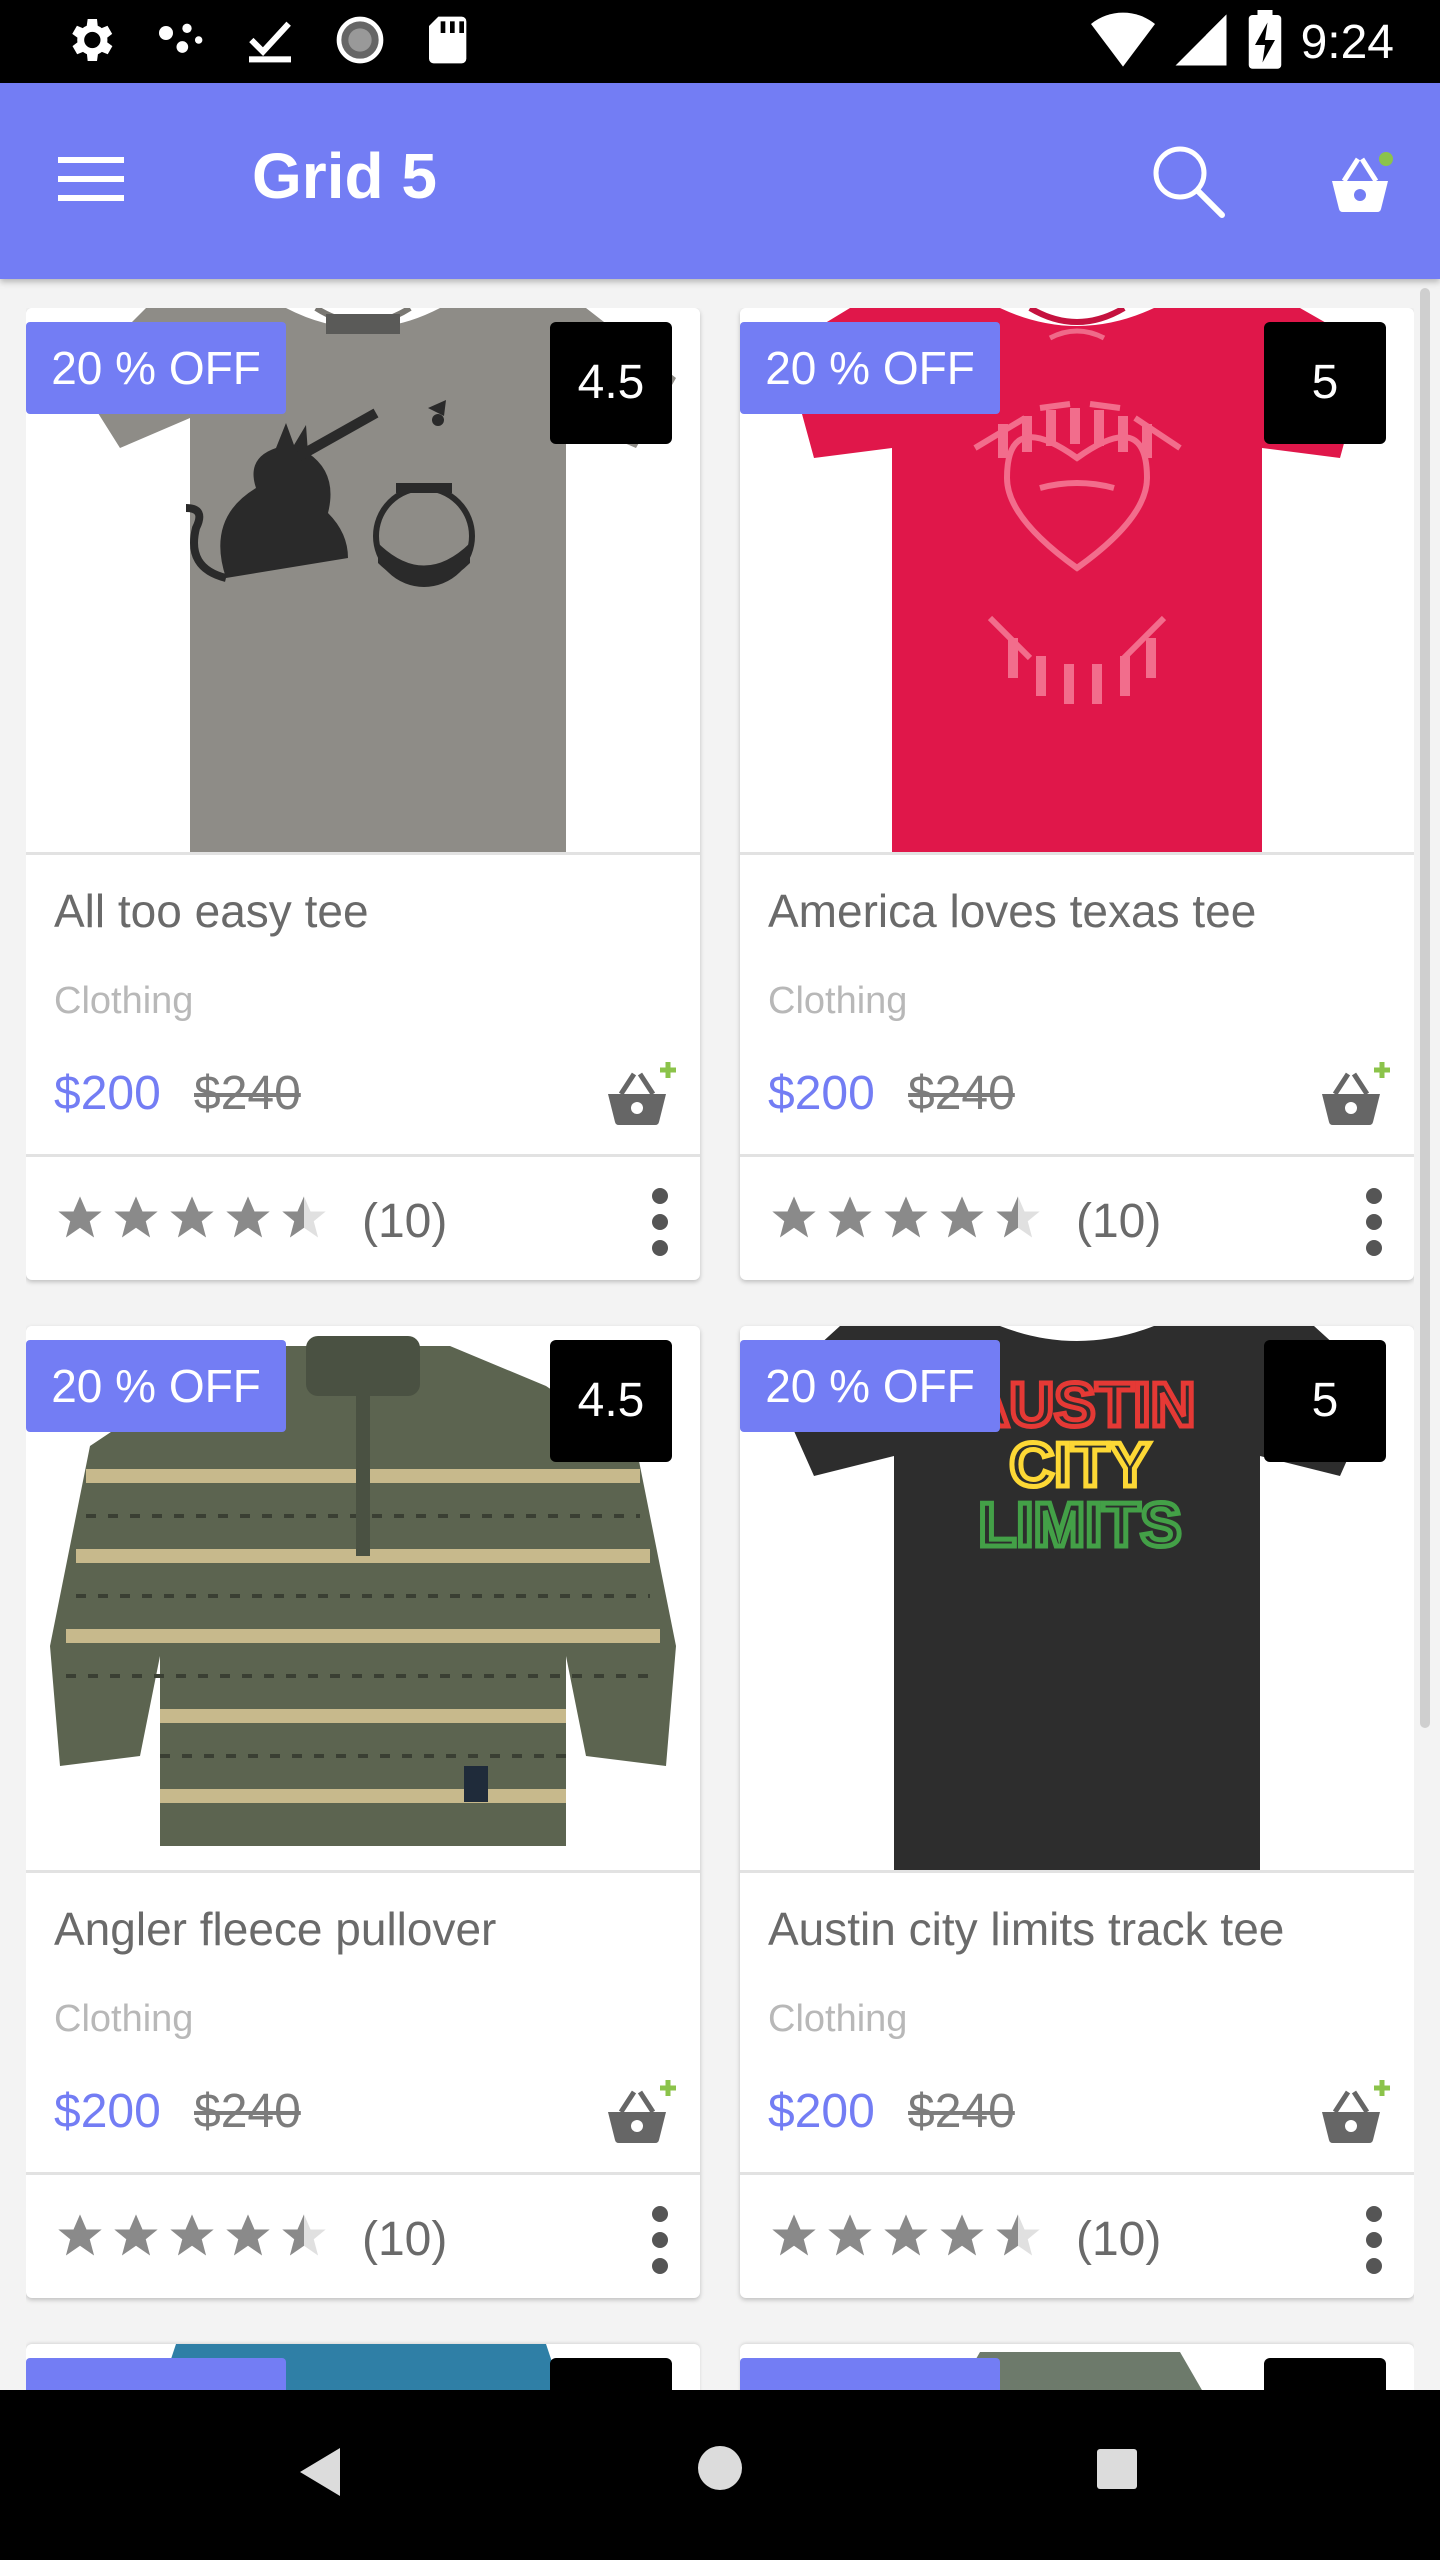  What do you see at coordinates (450, 42) in the screenshot?
I see `sd-card-icon` at bounding box center [450, 42].